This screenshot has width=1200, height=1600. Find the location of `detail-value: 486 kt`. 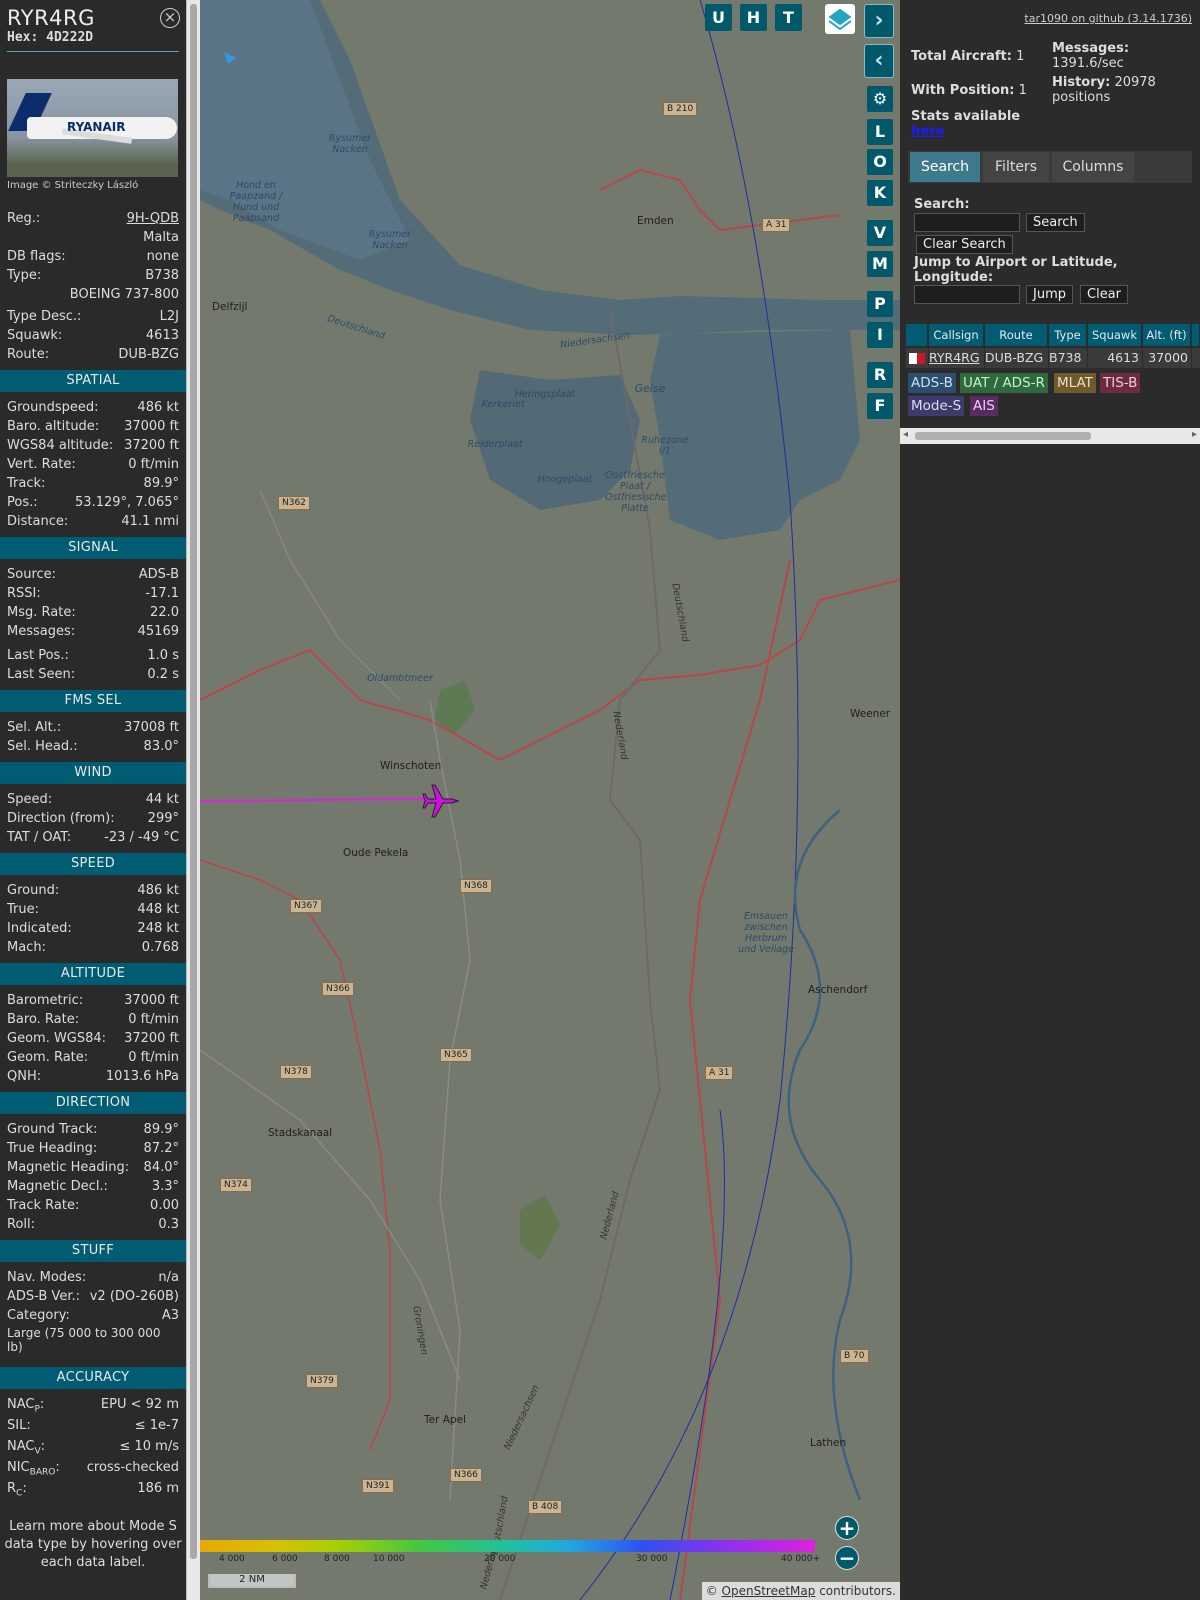

detail-value: 486 kt is located at coordinates (158, 890).